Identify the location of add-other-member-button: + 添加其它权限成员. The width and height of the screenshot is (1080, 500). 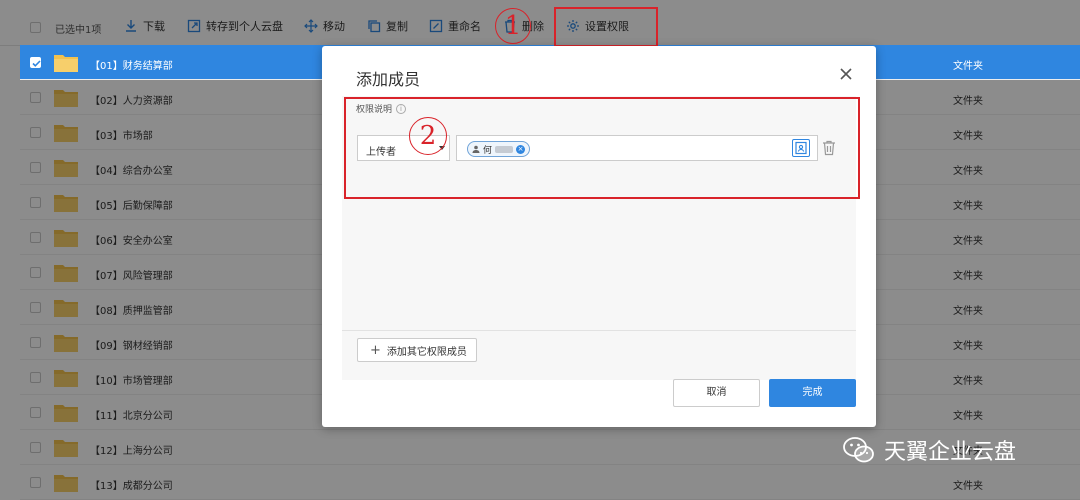
(417, 350).